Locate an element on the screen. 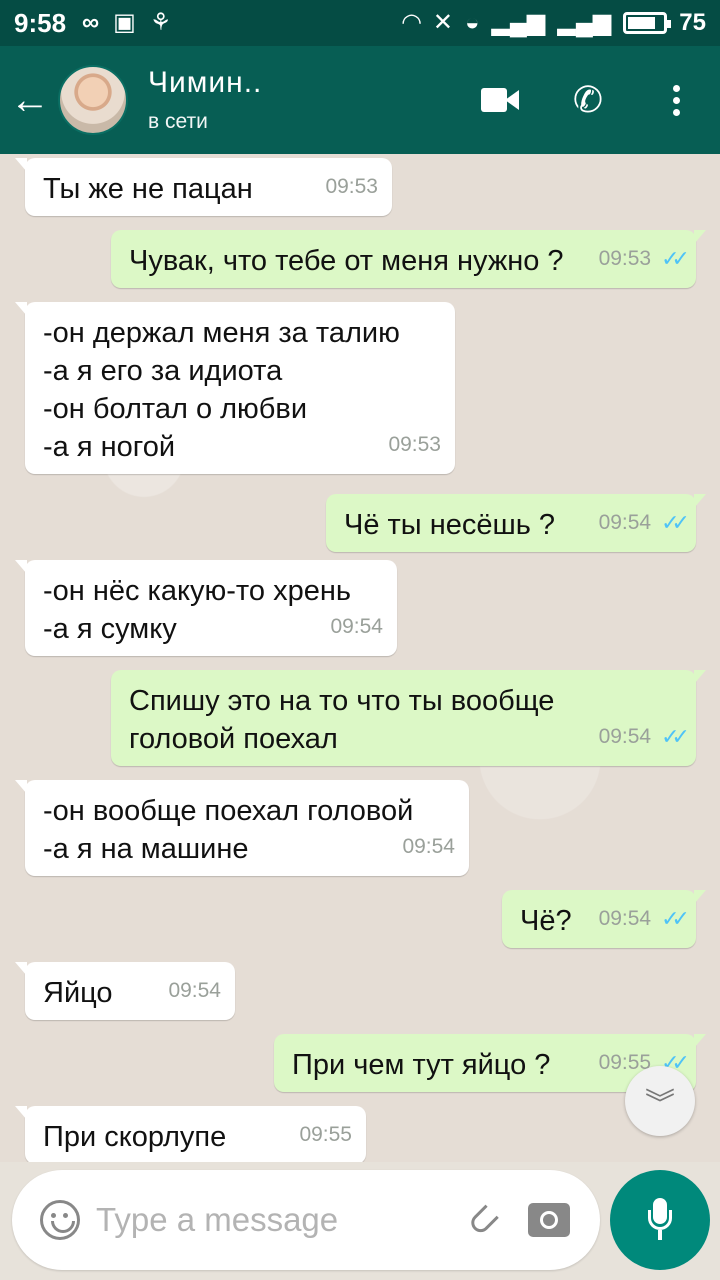 This screenshot has height=1280, width=720. message-incoming: Ты же не пацан 09:53 is located at coordinates (203, 187).